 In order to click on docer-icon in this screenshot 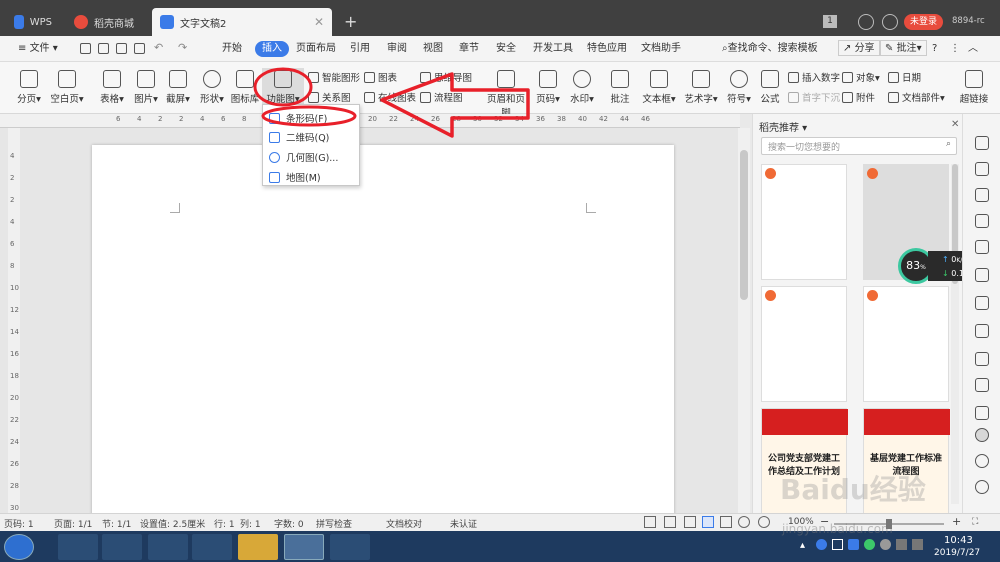, I will do `click(982, 435)`.